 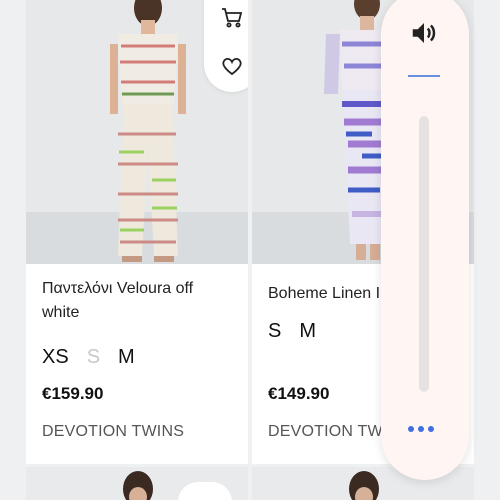 What do you see at coordinates (327, 432) in the screenshot?
I see `product-brand: DEVOTION TWI` at bounding box center [327, 432].